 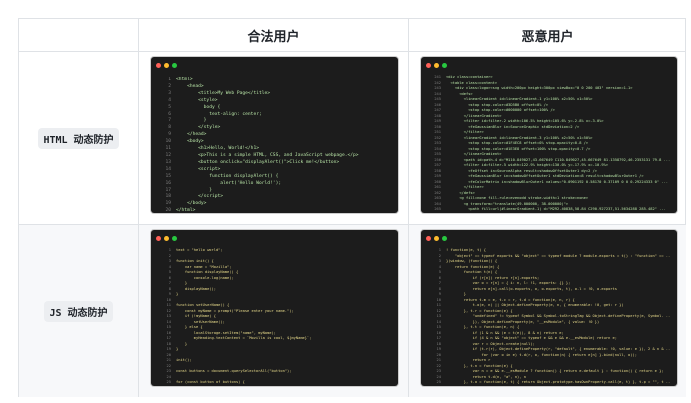 What do you see at coordinates (486, 376) in the screenshot?
I see `code-text: return t.d(n, "a", n), n` at bounding box center [486, 376].